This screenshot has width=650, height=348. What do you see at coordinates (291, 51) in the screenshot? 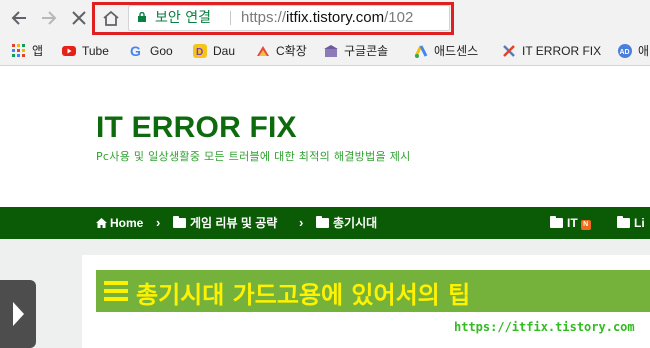
I see `bookmark-label: C확장` at bounding box center [291, 51].